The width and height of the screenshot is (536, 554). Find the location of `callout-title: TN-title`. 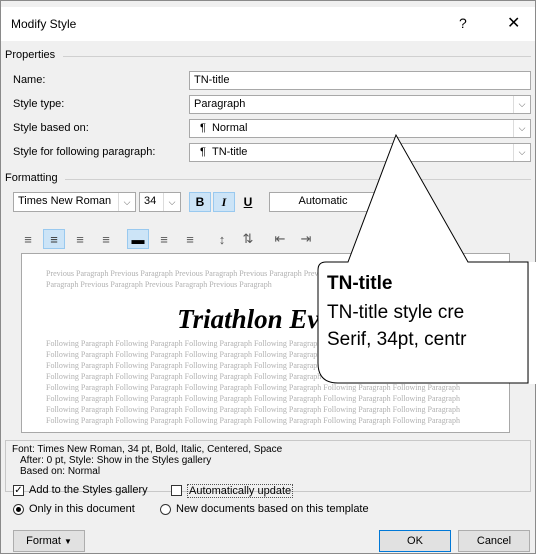

callout-title: TN-title is located at coordinates (360, 283).